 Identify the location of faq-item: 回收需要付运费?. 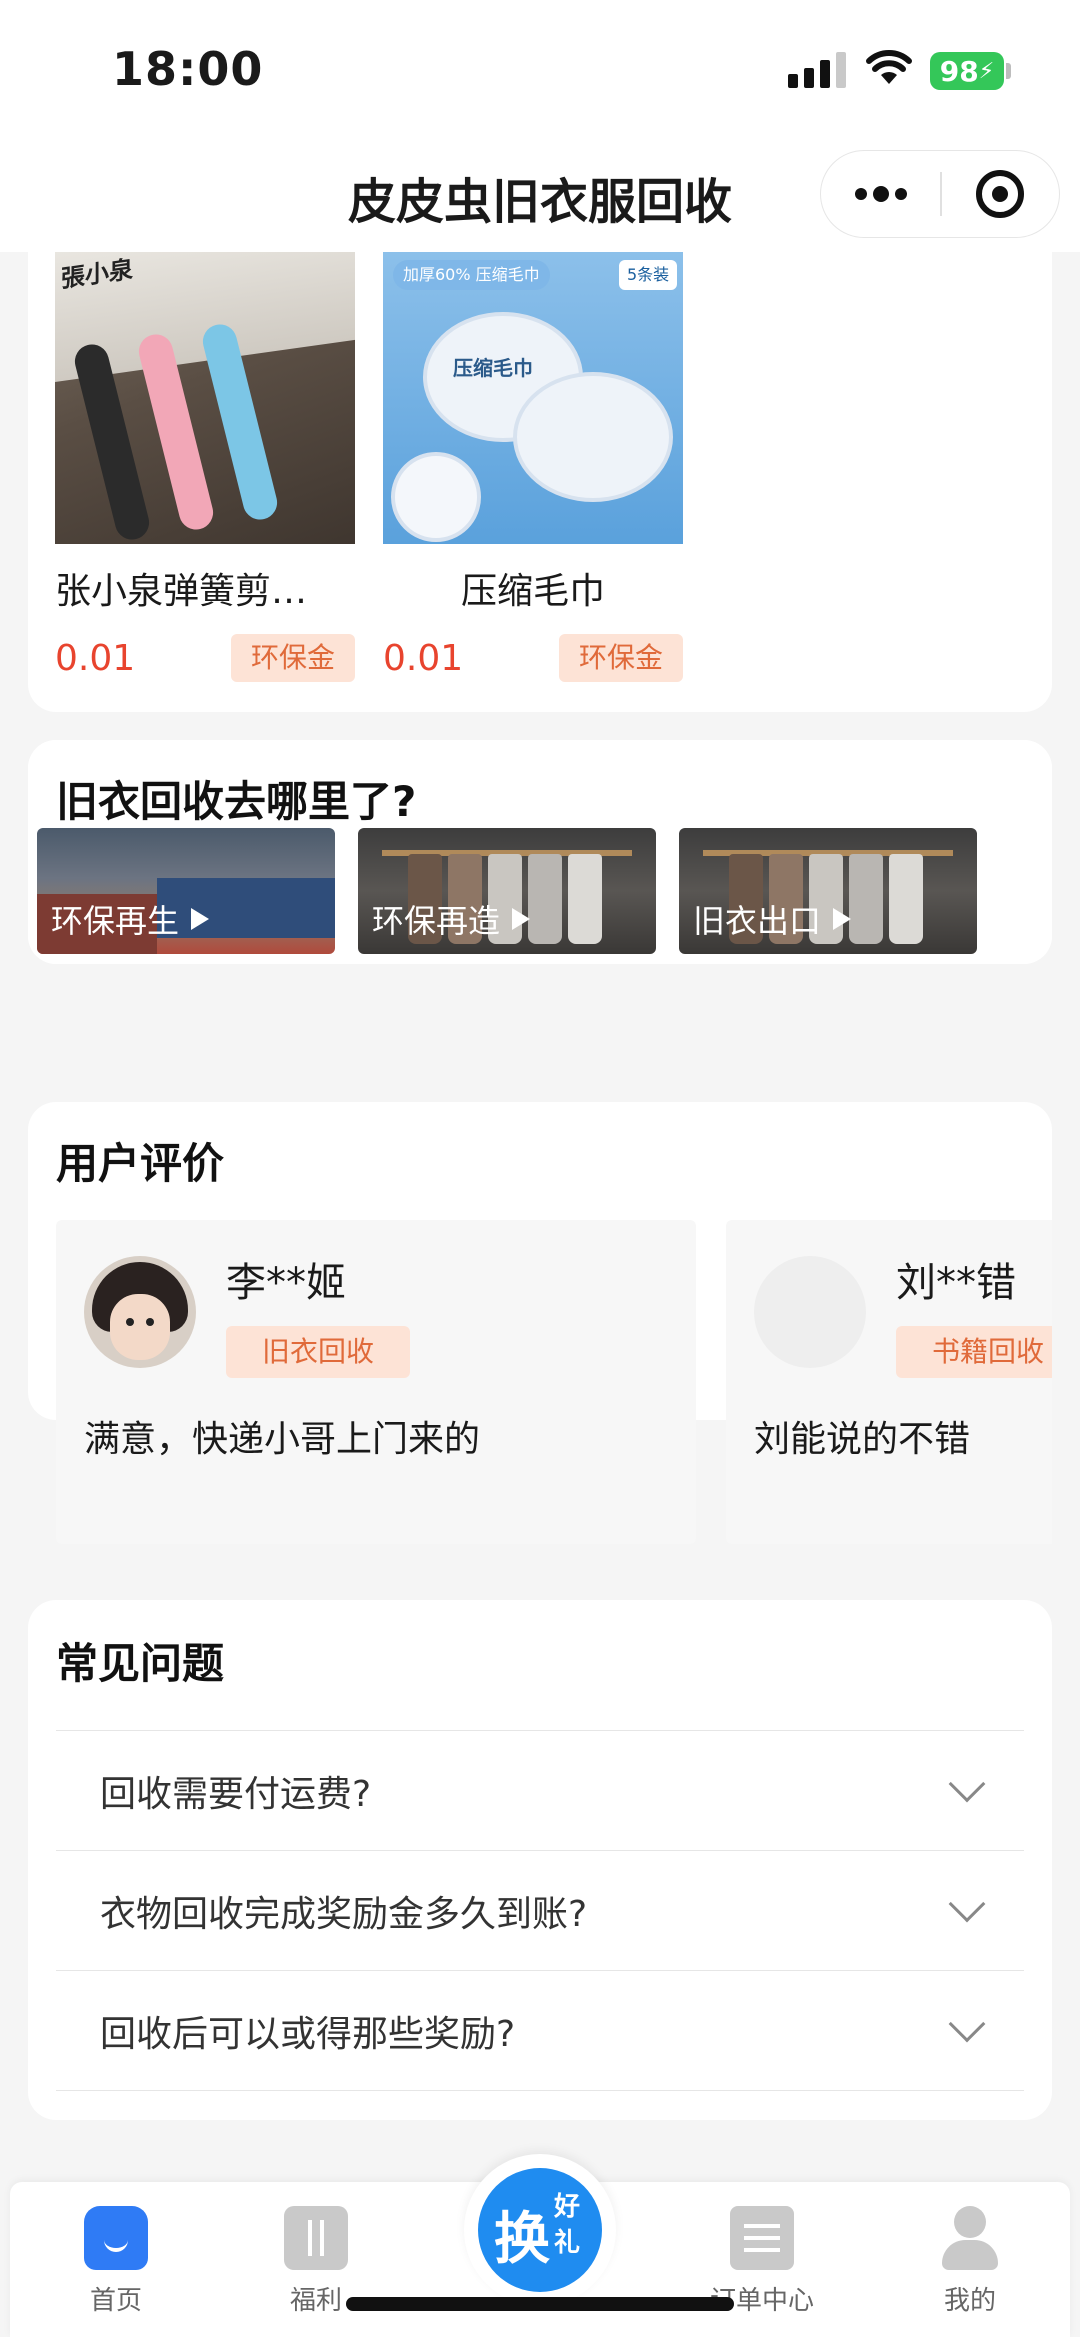
(540, 1791).